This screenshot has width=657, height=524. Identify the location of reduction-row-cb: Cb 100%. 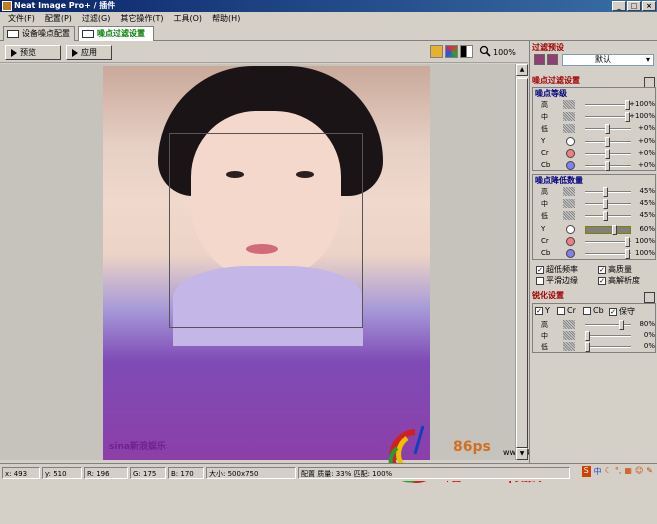
(595, 253).